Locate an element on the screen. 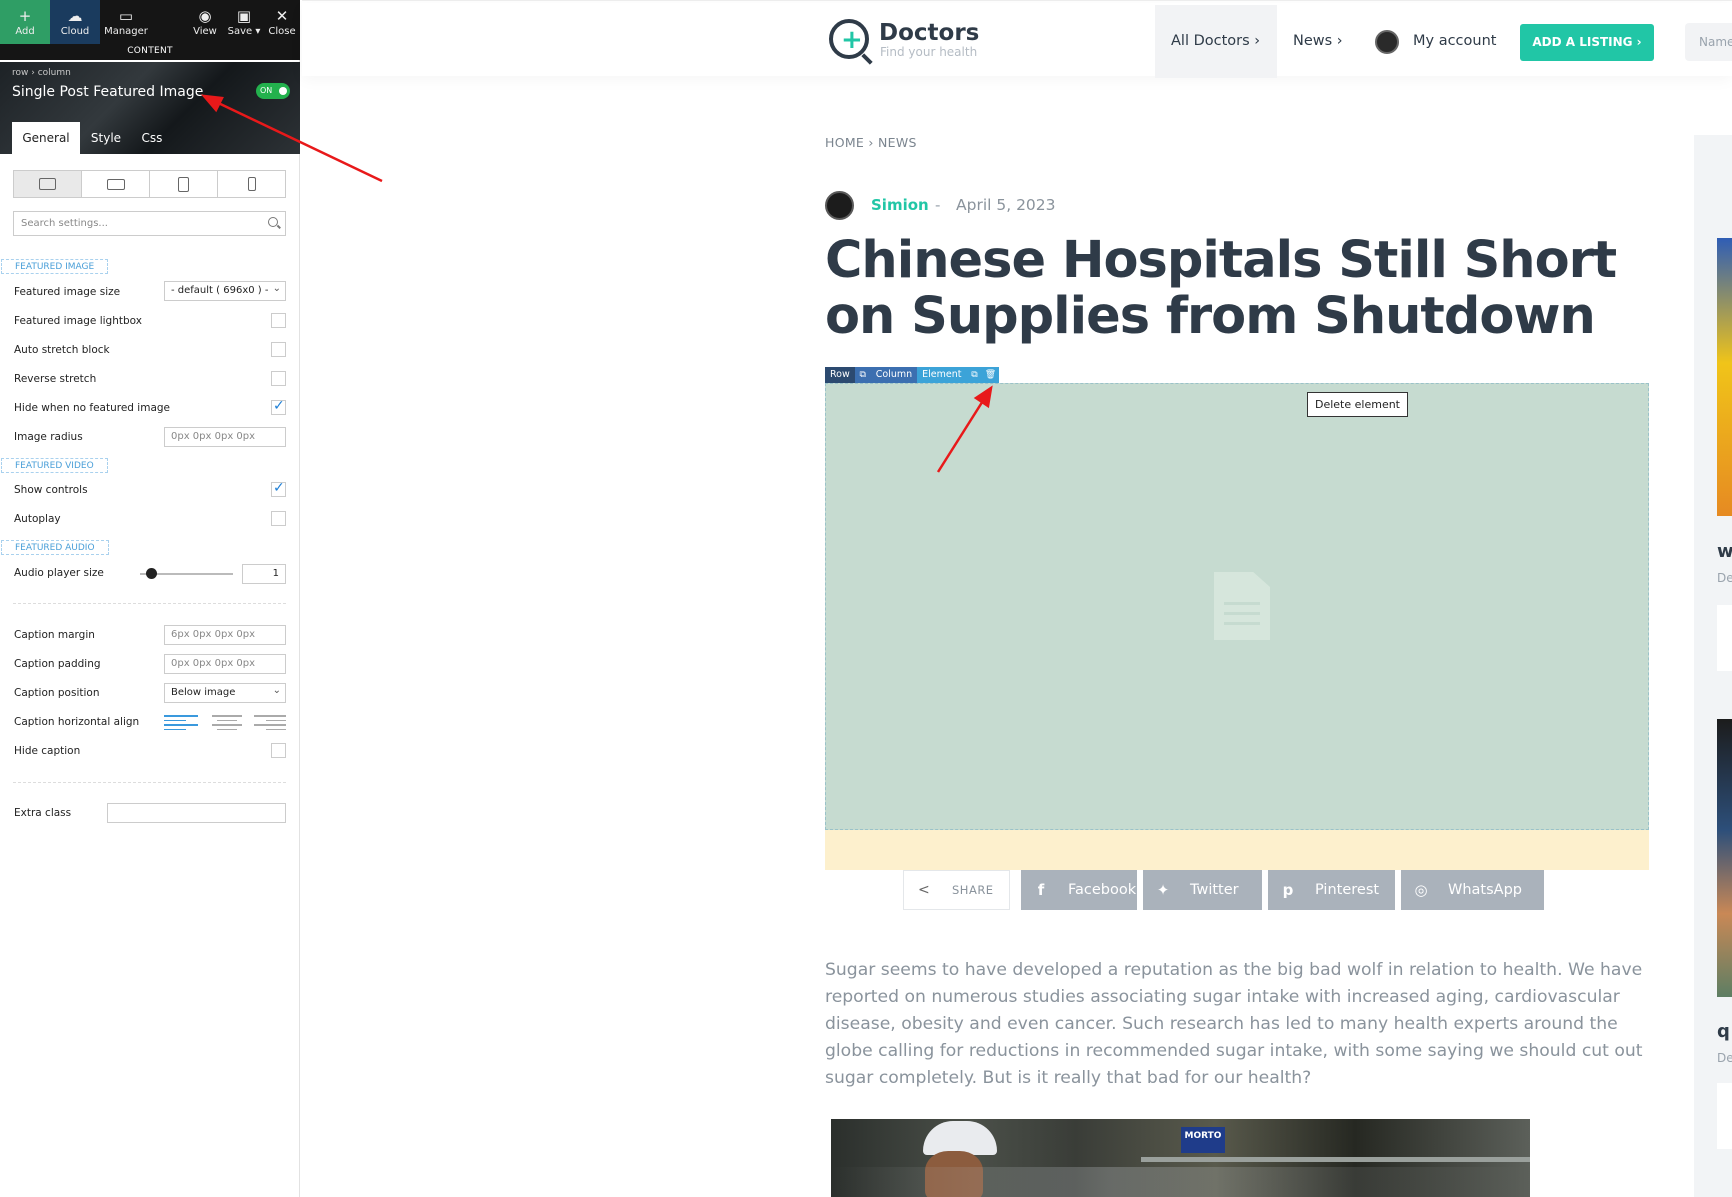 The height and width of the screenshot is (1197, 1732). post-breadcrumb: HOME › NEWS is located at coordinates (871, 142).